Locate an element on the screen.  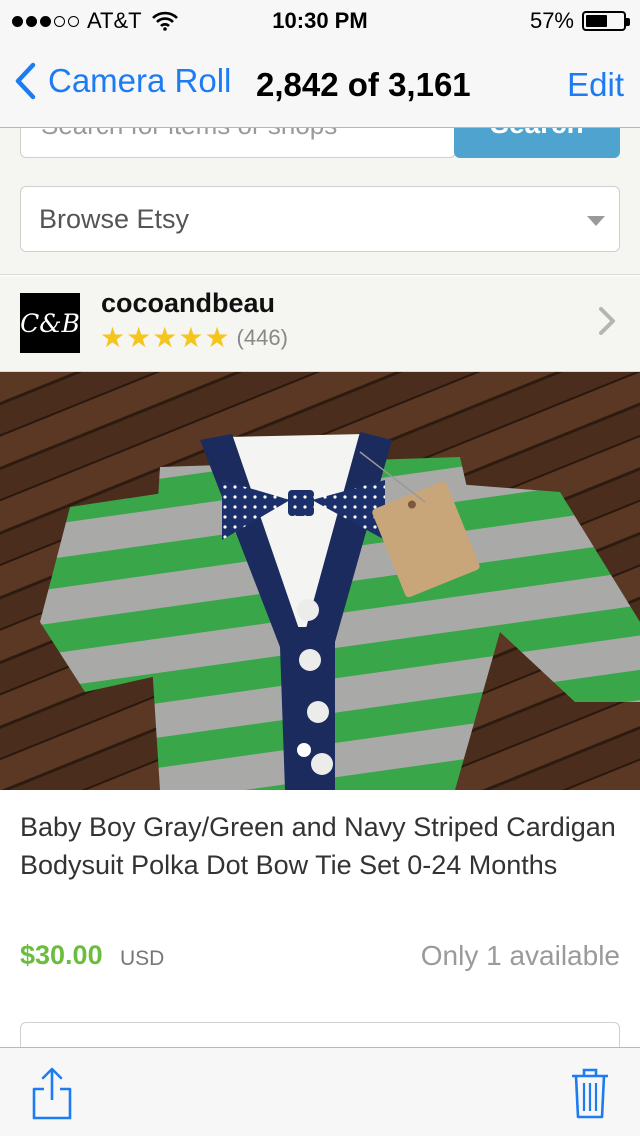
browse-select: Browse Etsy is located at coordinates (320, 219).